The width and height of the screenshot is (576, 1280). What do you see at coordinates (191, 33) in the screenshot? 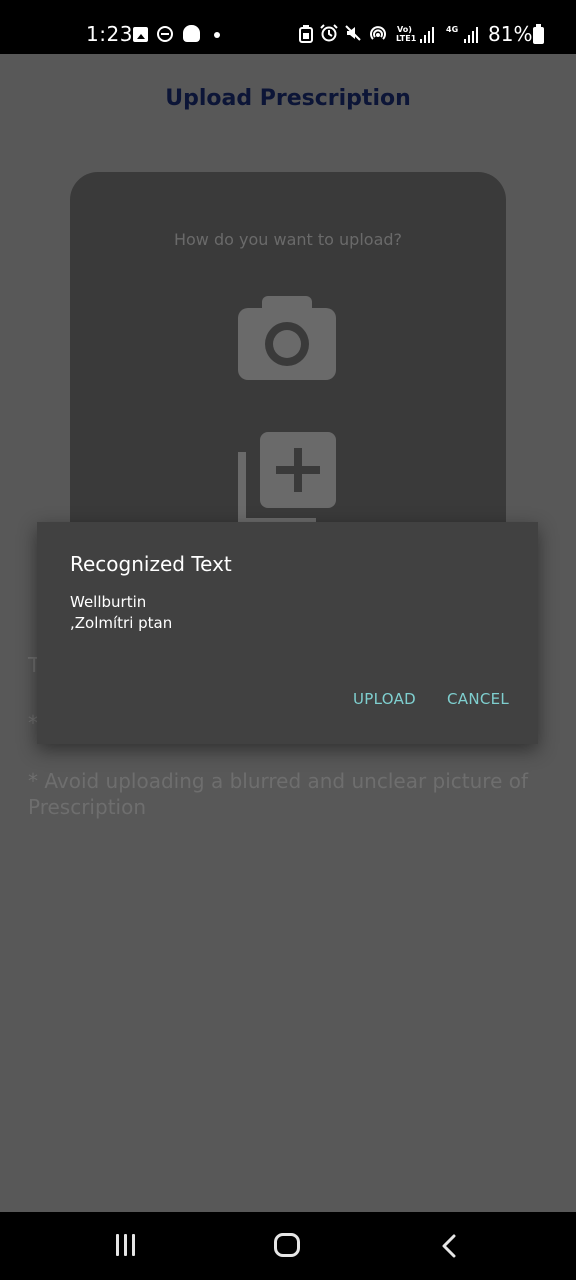
I see `snapchat-icon` at bounding box center [191, 33].